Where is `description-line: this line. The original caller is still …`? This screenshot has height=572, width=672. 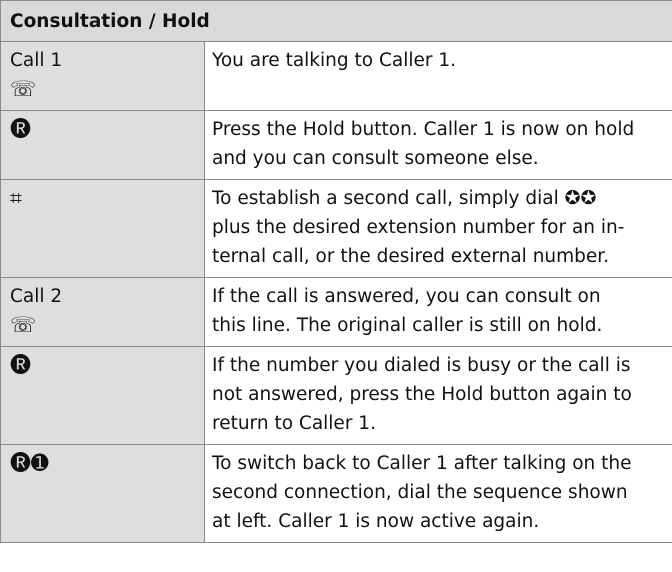
description-line: this line. The original caller is still … is located at coordinates (407, 325).